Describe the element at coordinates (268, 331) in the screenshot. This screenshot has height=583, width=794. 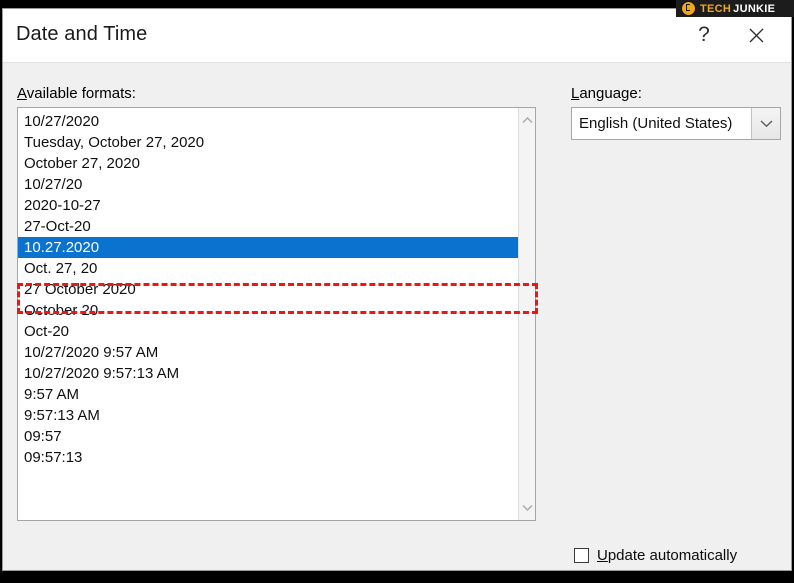
I see `list-item: Oct-20` at that location.